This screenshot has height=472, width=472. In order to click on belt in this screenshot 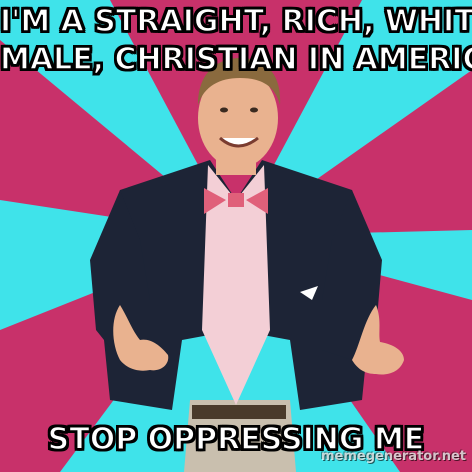, I will do `click(239, 412)`.